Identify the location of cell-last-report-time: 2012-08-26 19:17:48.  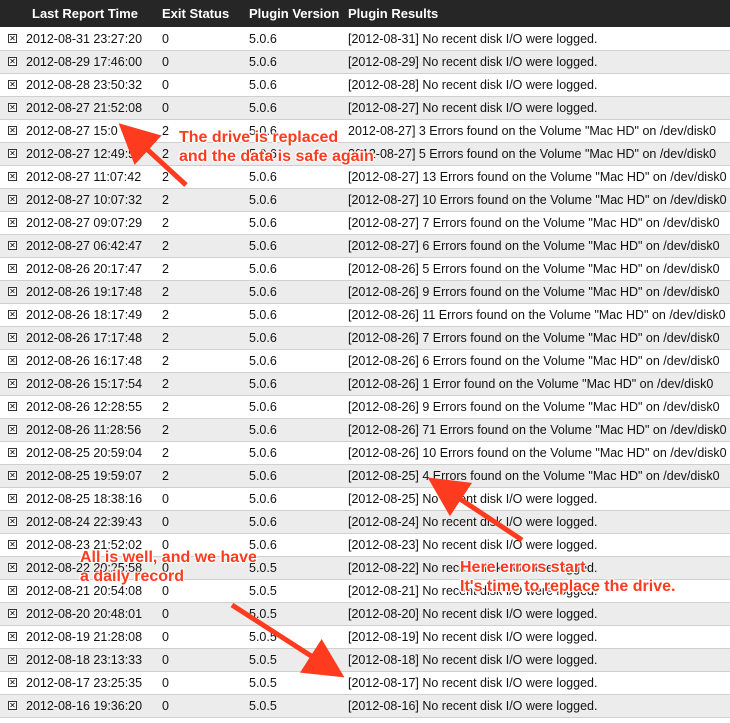
(84, 292).